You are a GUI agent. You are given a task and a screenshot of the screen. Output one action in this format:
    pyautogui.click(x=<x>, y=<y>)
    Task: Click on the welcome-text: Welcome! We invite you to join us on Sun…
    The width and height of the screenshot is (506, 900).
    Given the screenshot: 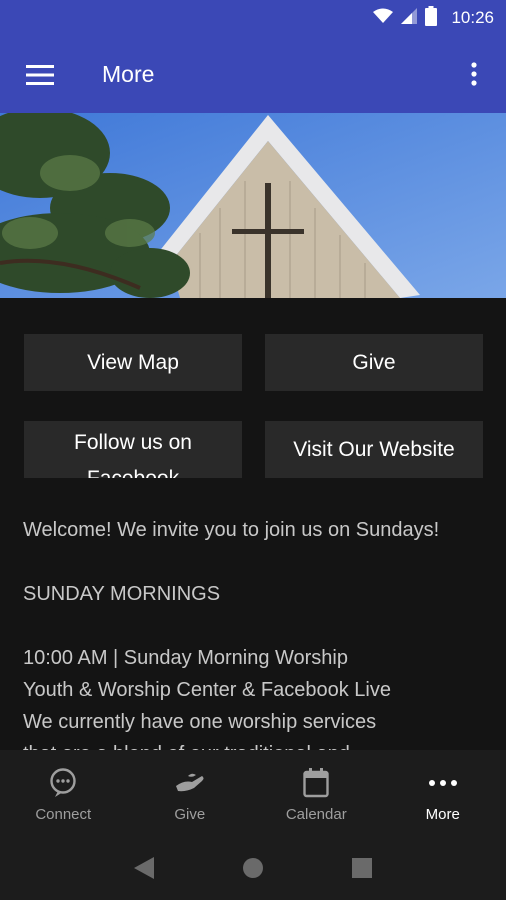 What is the action you would take?
    pyautogui.click(x=231, y=530)
    